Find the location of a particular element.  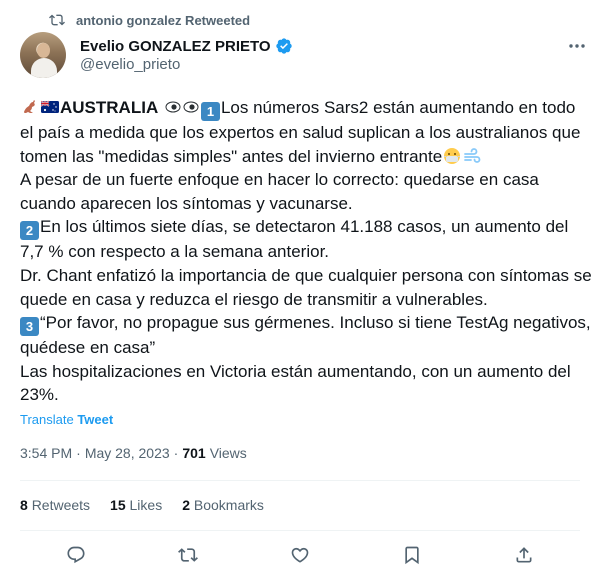

wind-icon is located at coordinates (472, 156).